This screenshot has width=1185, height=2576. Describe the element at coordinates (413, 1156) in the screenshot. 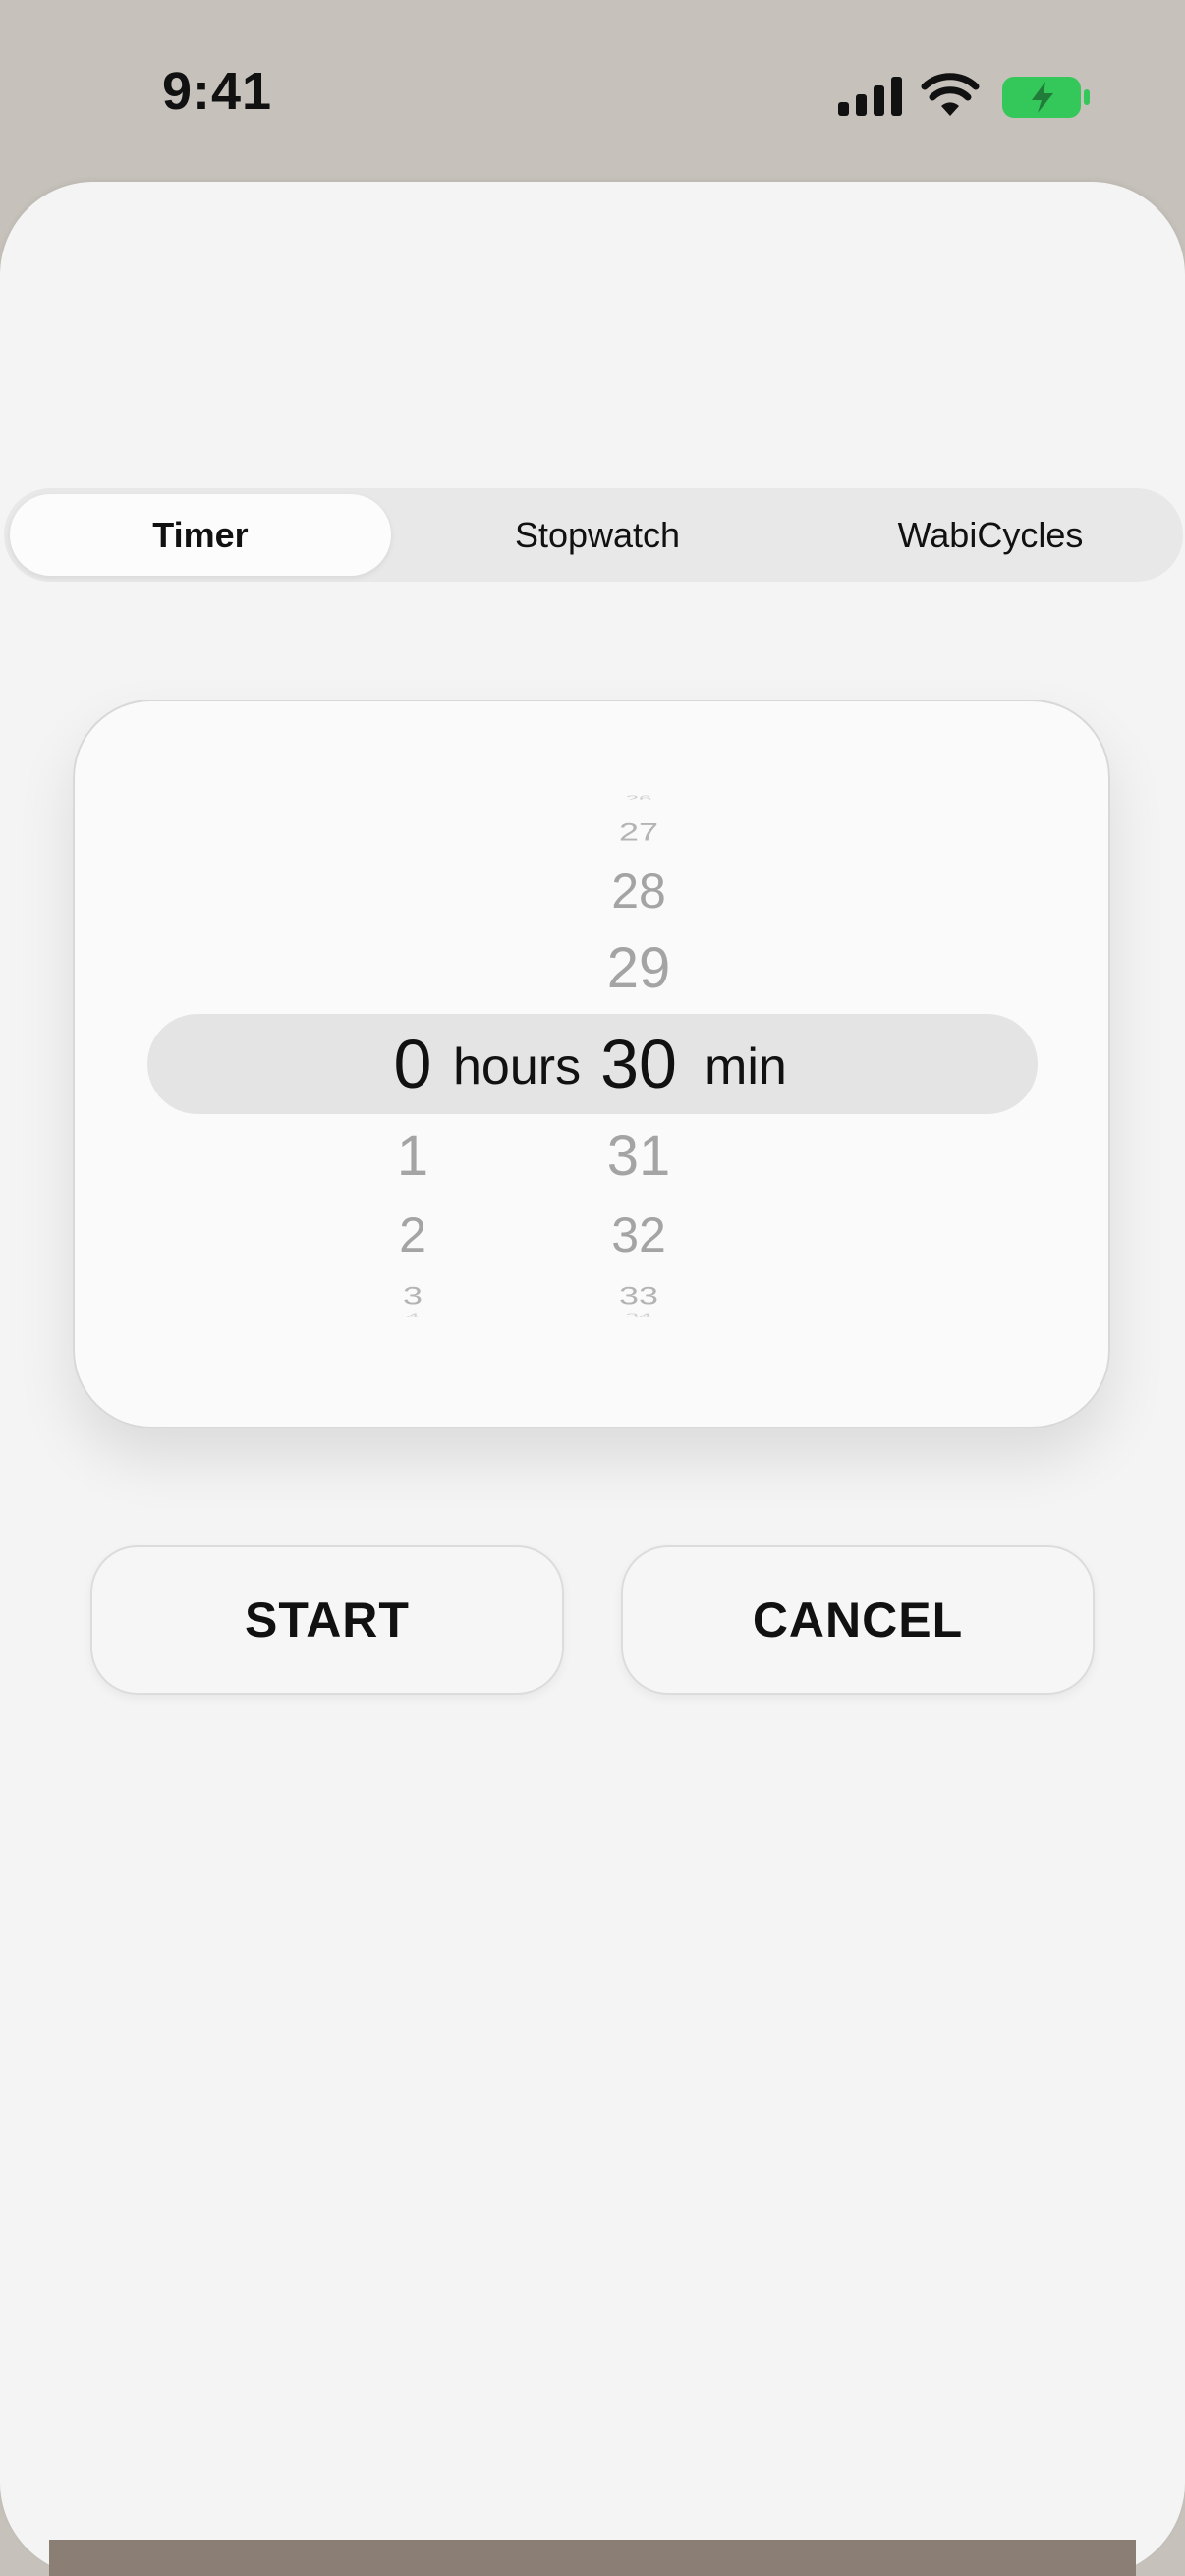

I see `hours-option: 1` at that location.